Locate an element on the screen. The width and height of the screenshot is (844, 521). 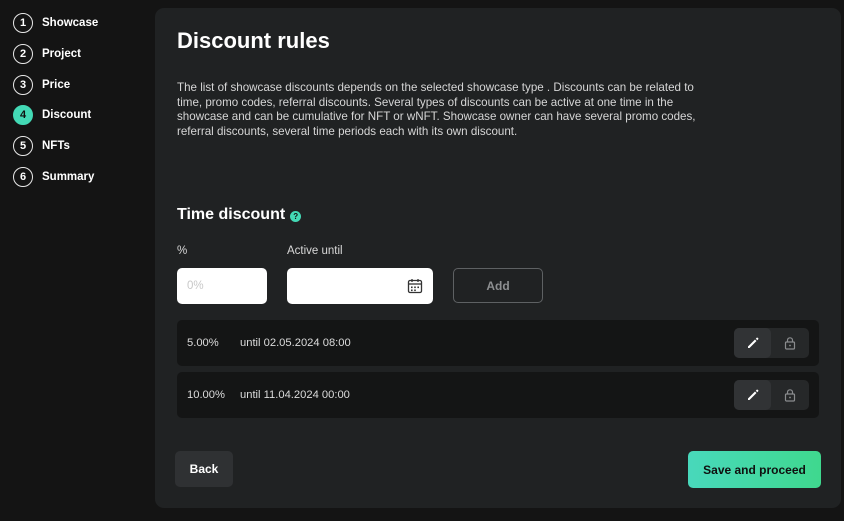
step-number: 6 is located at coordinates (23, 176).